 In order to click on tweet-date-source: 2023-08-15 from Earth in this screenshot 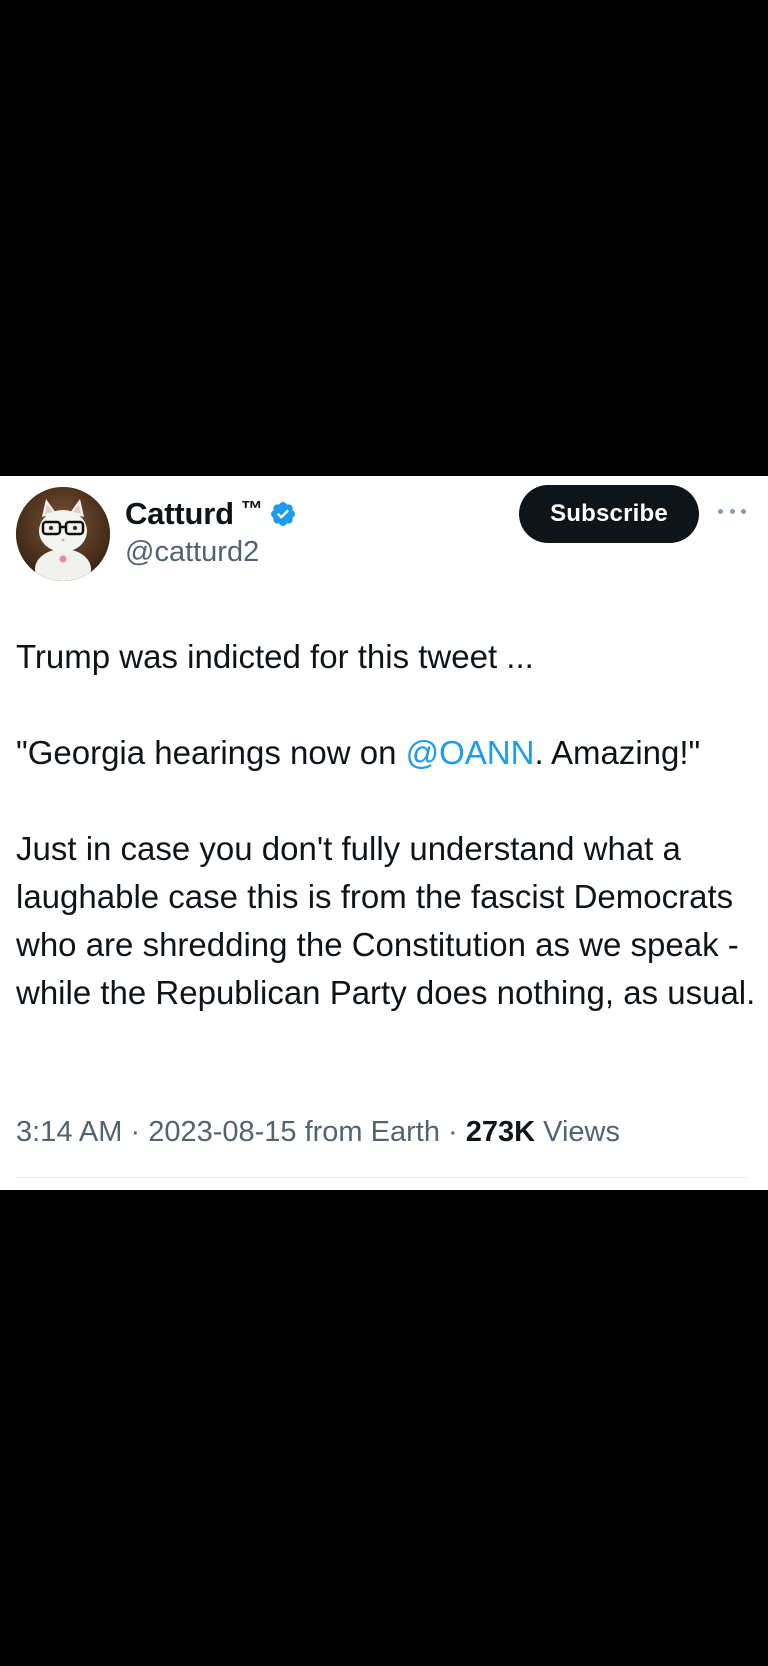, I will do `click(294, 1132)`.